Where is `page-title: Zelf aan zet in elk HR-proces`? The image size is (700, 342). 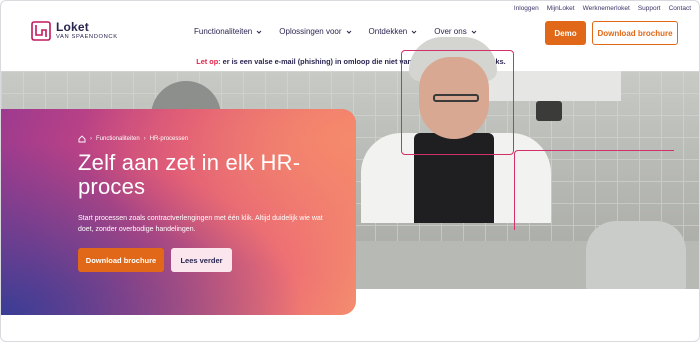 page-title: Zelf aan zet in elk HR-proces is located at coordinates (189, 174).